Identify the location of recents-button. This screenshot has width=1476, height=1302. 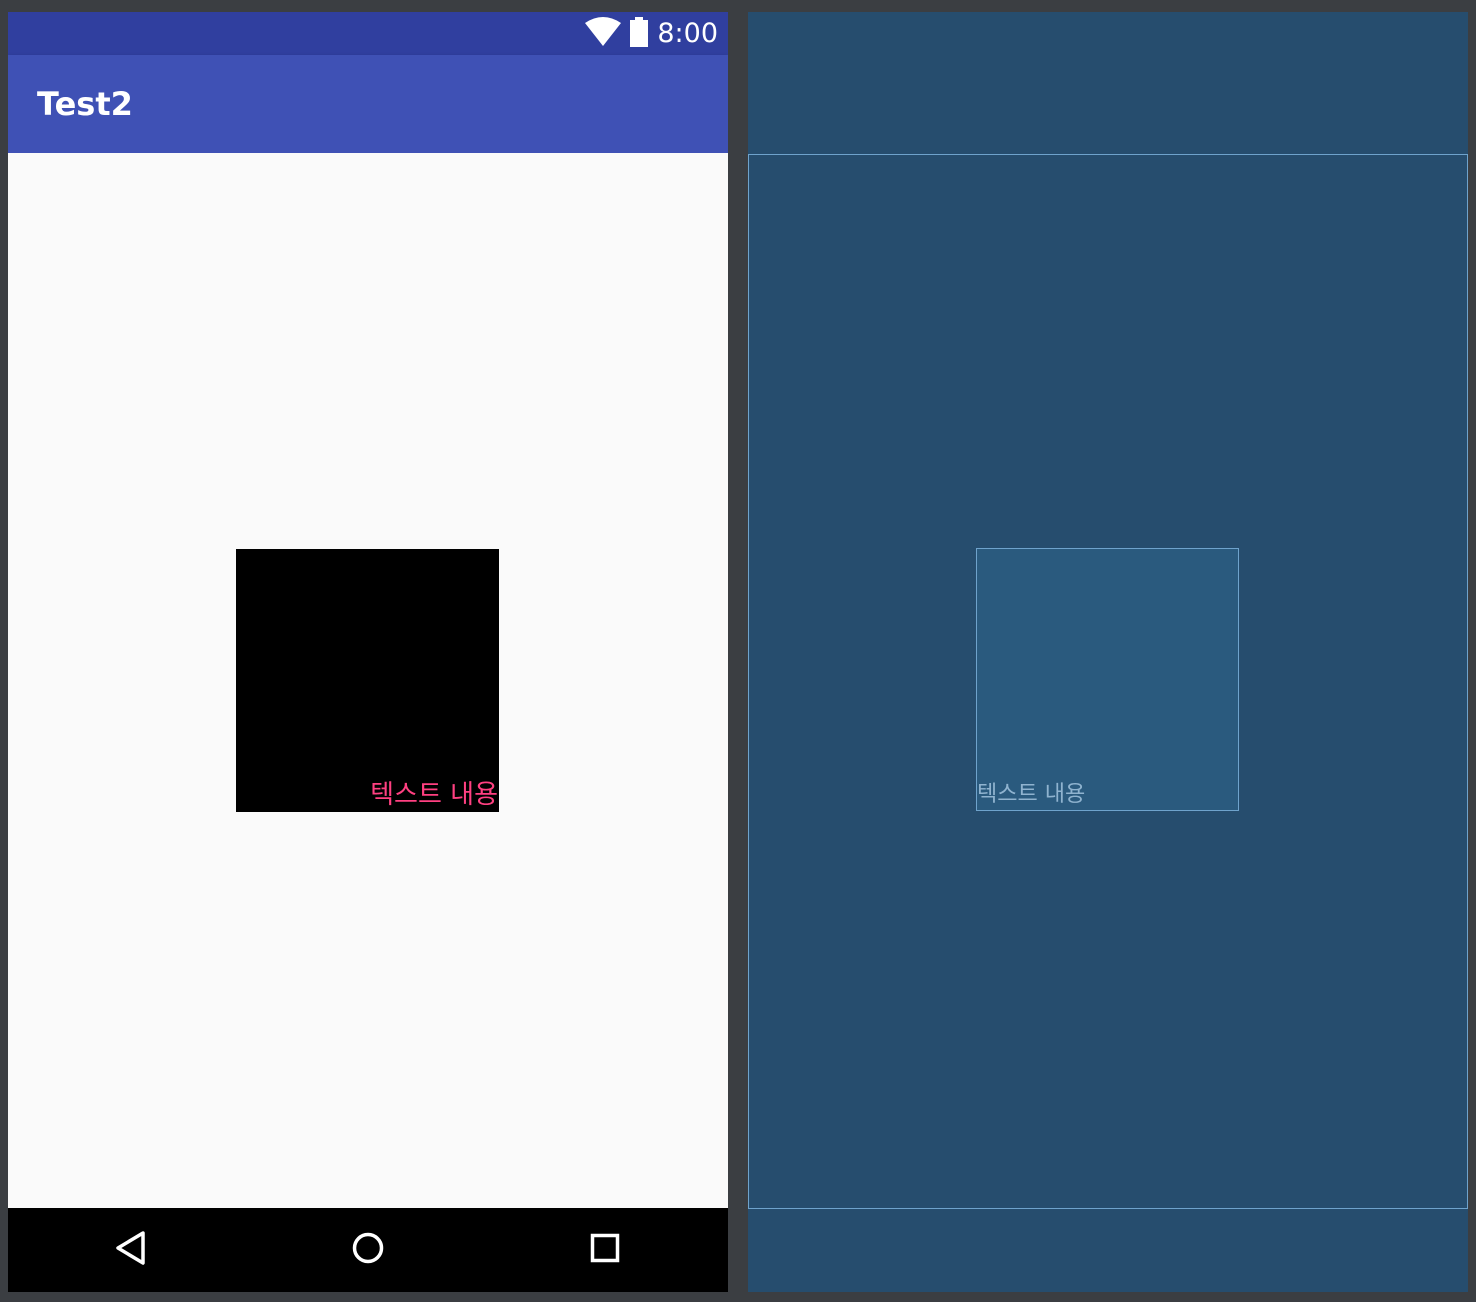
(605, 1250).